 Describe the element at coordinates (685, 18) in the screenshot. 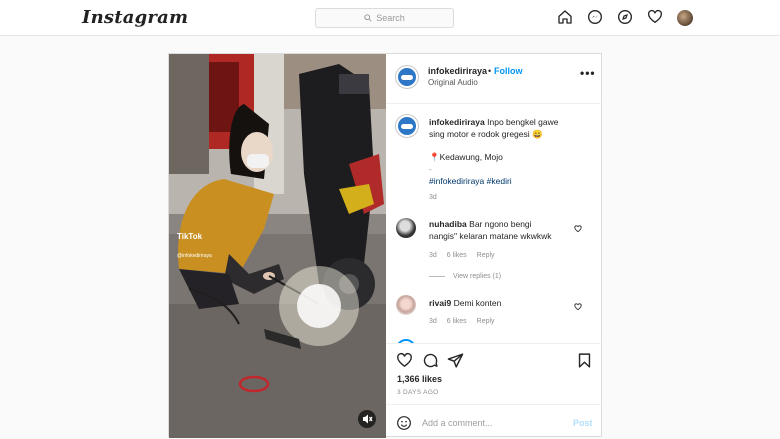

I see `profile-avatar` at that location.